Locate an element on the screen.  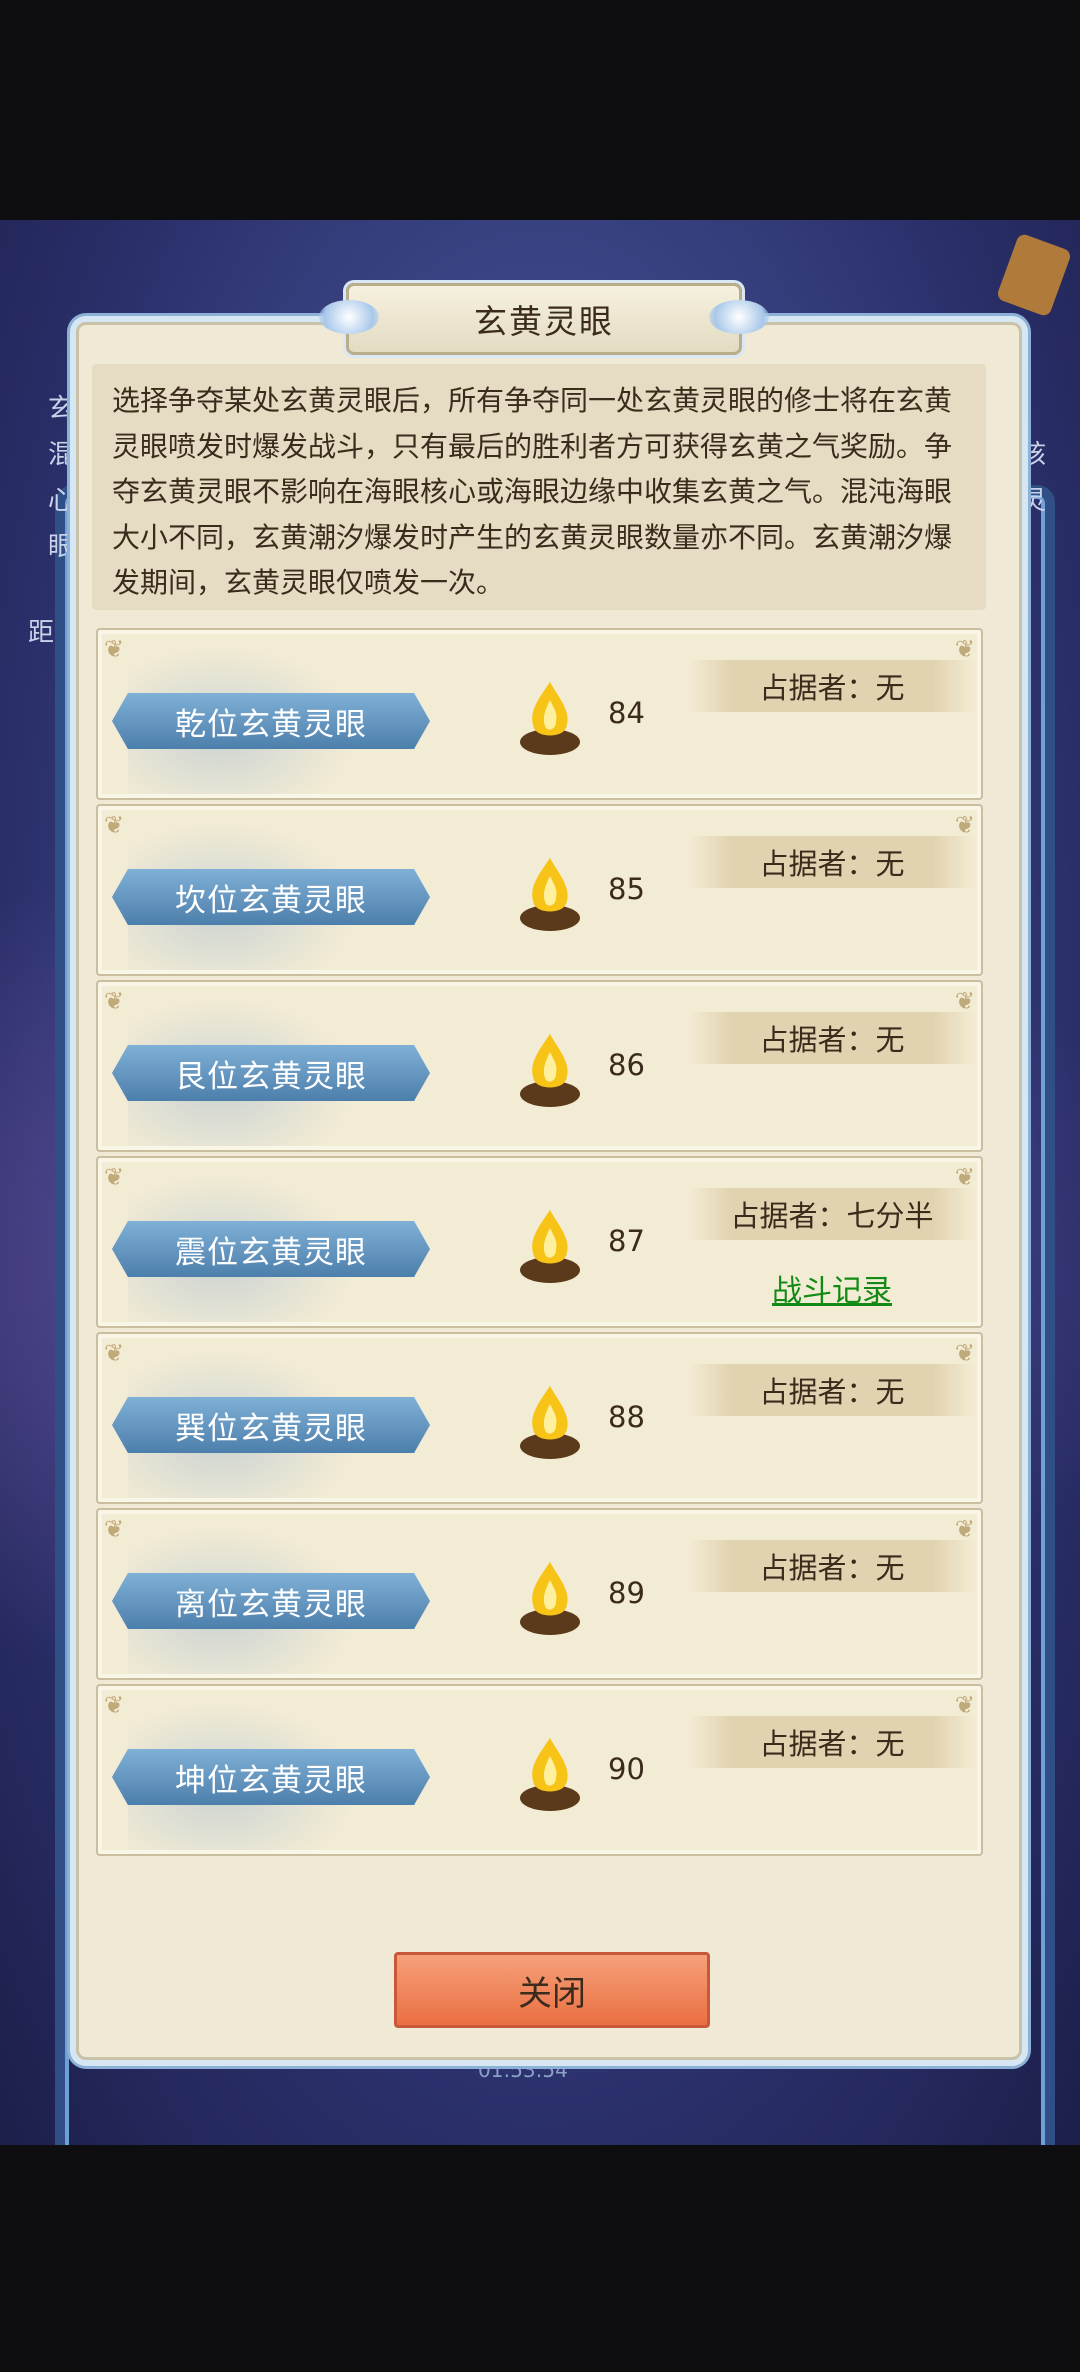
bg-glyph: 距 is located at coordinates (41, 633).